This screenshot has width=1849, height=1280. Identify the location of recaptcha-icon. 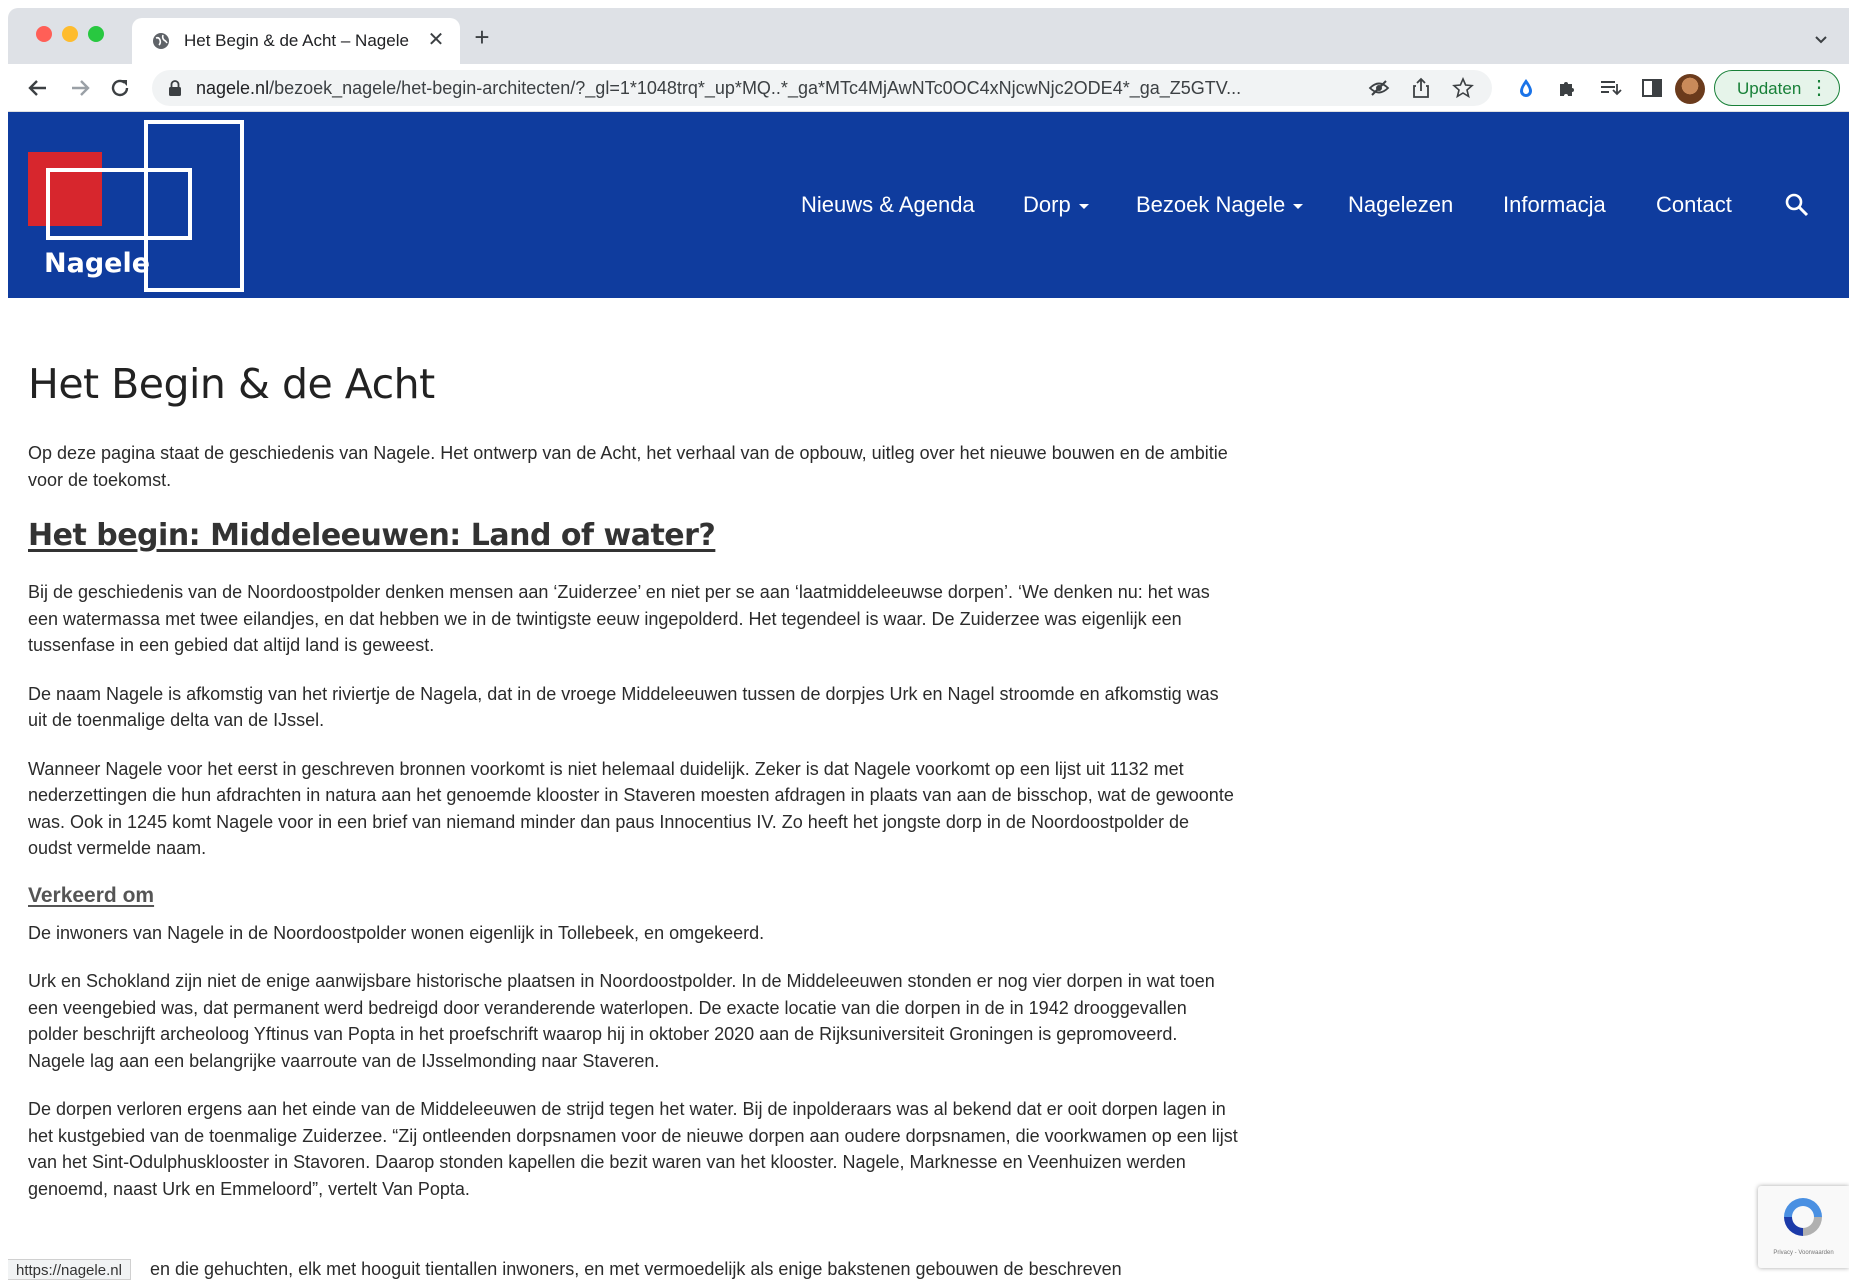
(1803, 1217).